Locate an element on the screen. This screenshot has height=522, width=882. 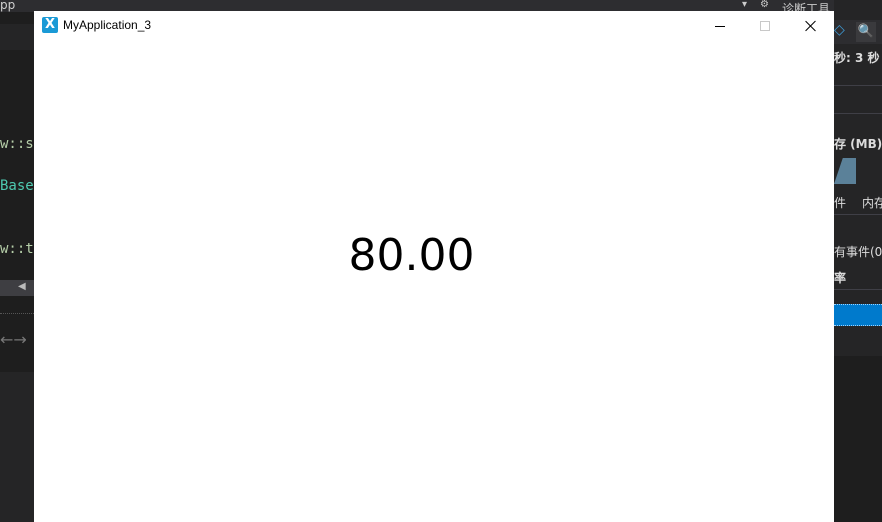
horizontal-scrollbar: ◀ is located at coordinates (17, 288).